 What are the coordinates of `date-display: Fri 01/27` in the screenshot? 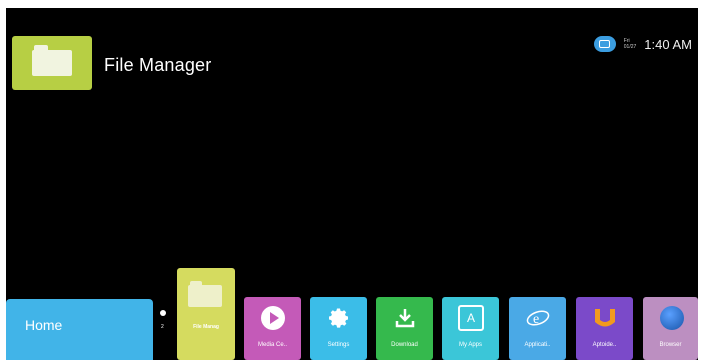 It's located at (630, 44).